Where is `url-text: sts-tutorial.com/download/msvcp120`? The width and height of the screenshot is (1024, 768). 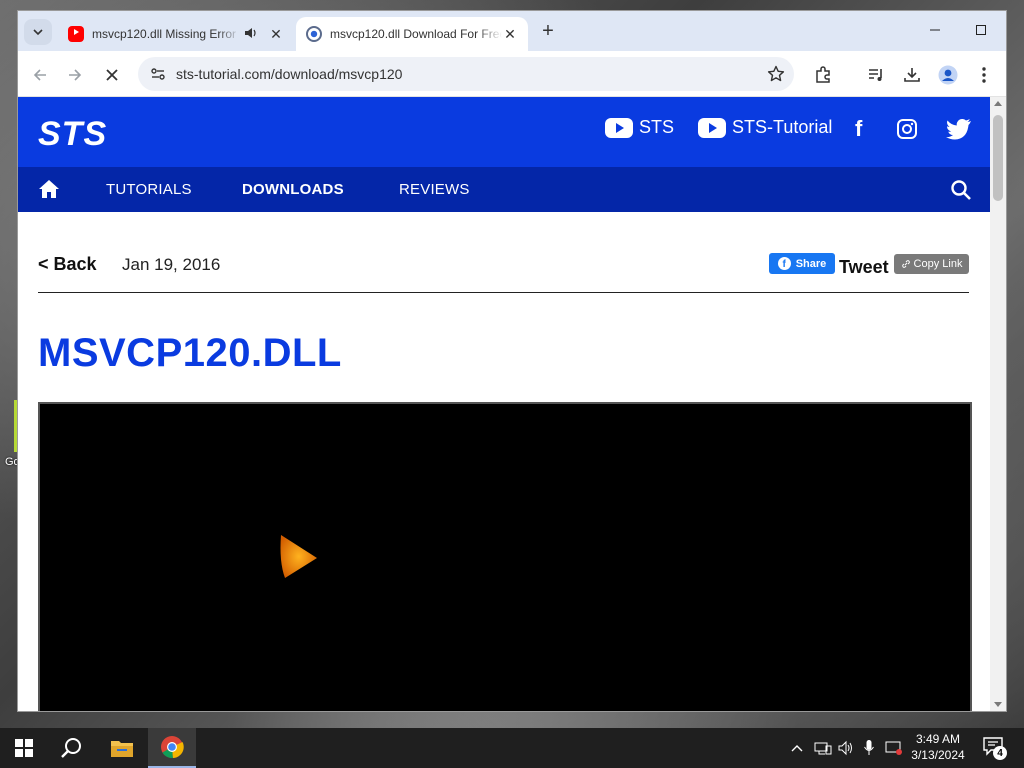
url-text: sts-tutorial.com/download/msvcp120 is located at coordinates (467, 74).